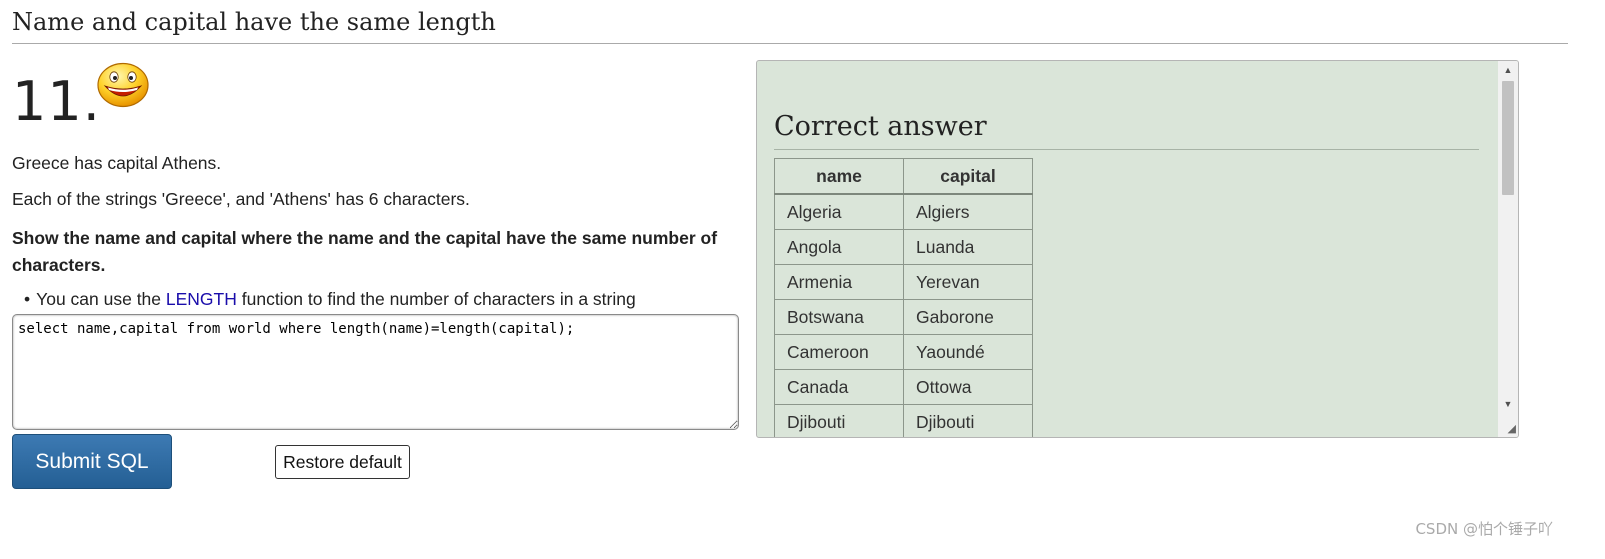 Image resolution: width=1605 pixels, height=559 pixels. What do you see at coordinates (117, 163) in the screenshot?
I see `question-paragraph: Greece has capital Athens.` at bounding box center [117, 163].